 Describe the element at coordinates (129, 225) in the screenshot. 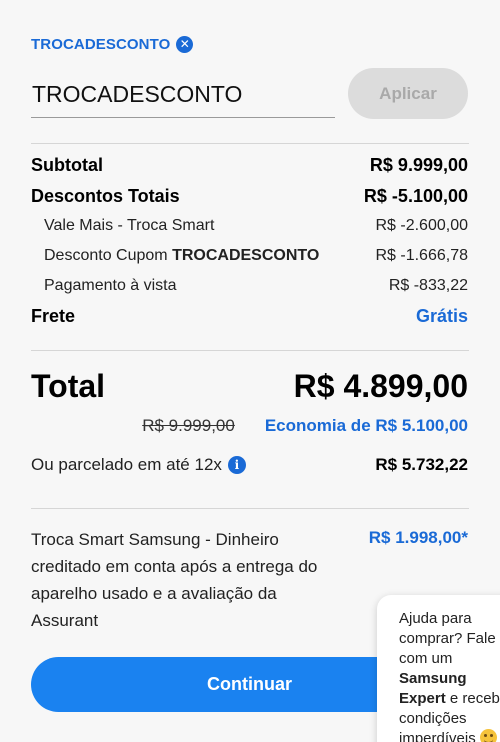

I see `discount-item-label: Vale Mais - Troca Smart` at that location.